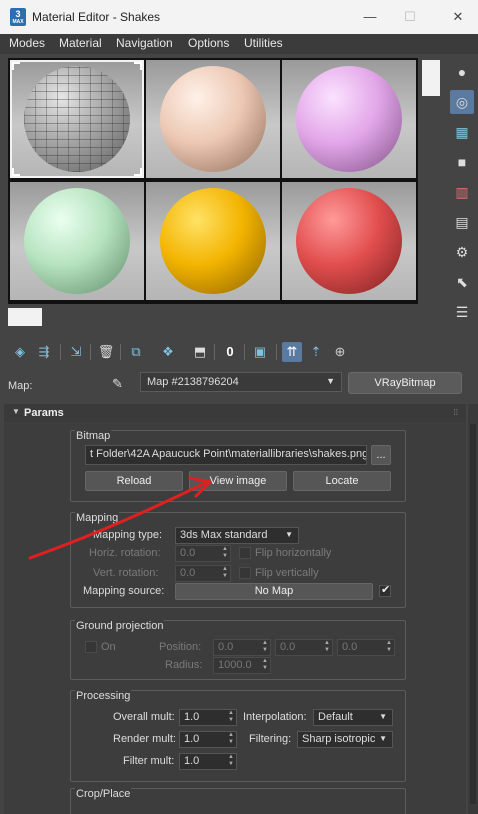  I want to click on flip-horizontally-checkbox, so click(245, 553).